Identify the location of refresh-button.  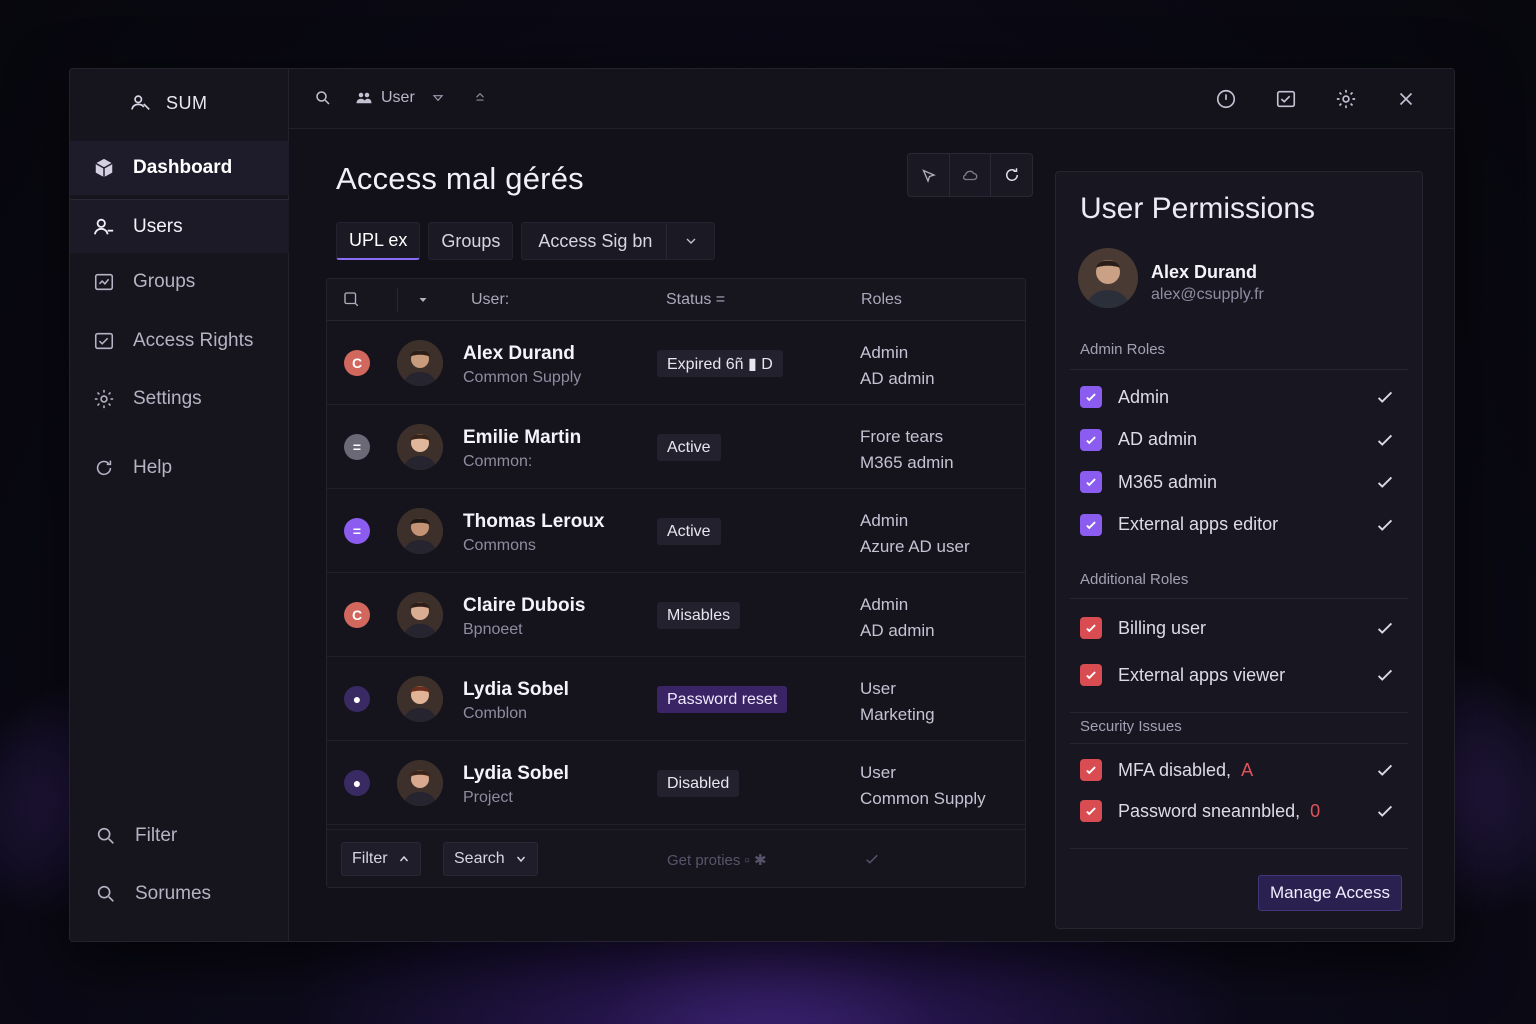
(1011, 175).